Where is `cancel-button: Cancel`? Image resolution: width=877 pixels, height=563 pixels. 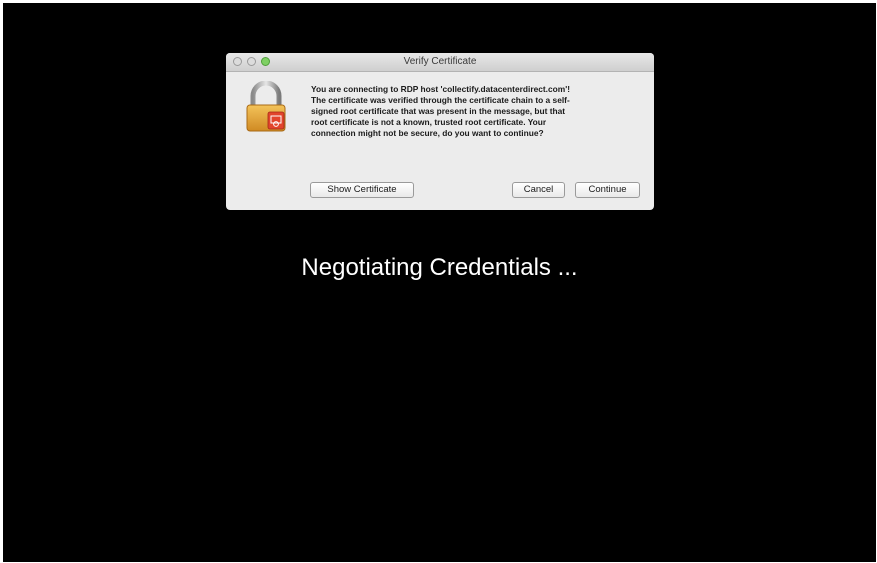
cancel-button: Cancel is located at coordinates (538, 190).